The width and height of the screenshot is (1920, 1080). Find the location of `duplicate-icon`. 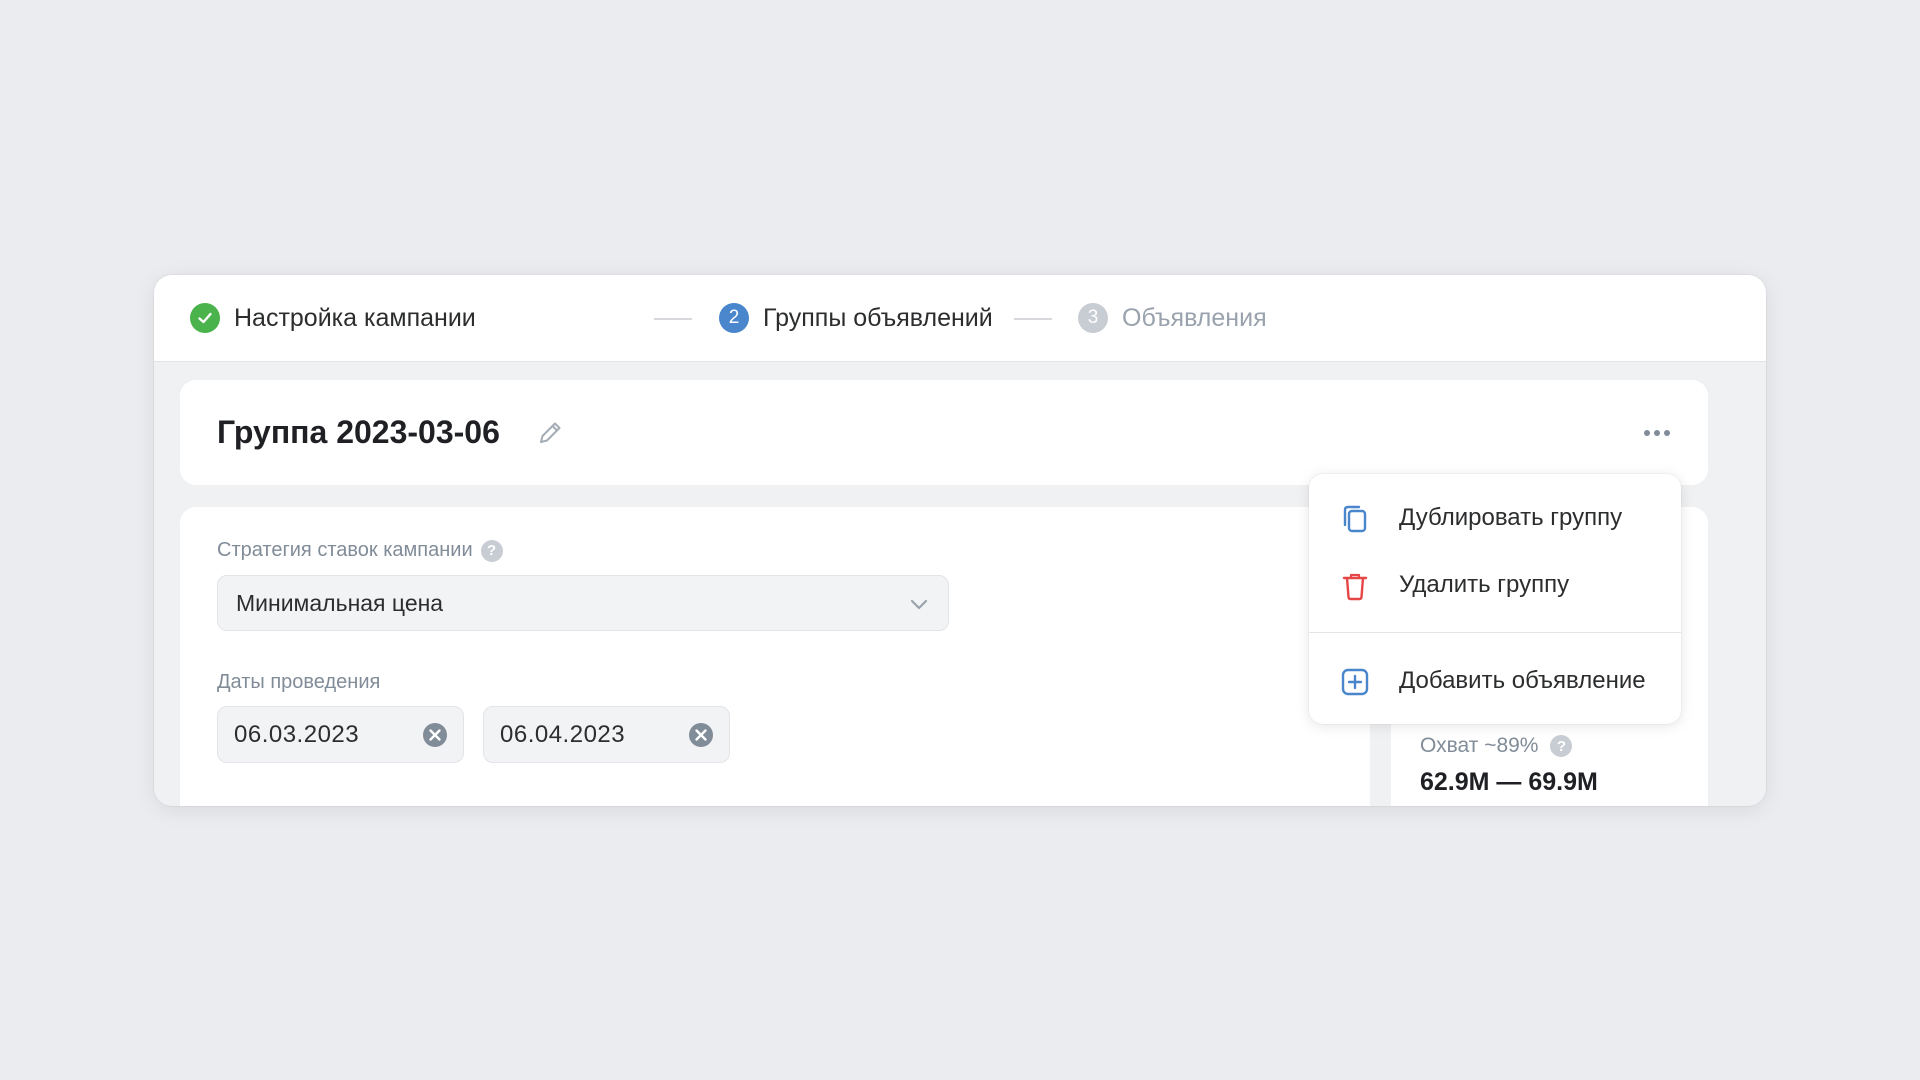

duplicate-icon is located at coordinates (1355, 519).